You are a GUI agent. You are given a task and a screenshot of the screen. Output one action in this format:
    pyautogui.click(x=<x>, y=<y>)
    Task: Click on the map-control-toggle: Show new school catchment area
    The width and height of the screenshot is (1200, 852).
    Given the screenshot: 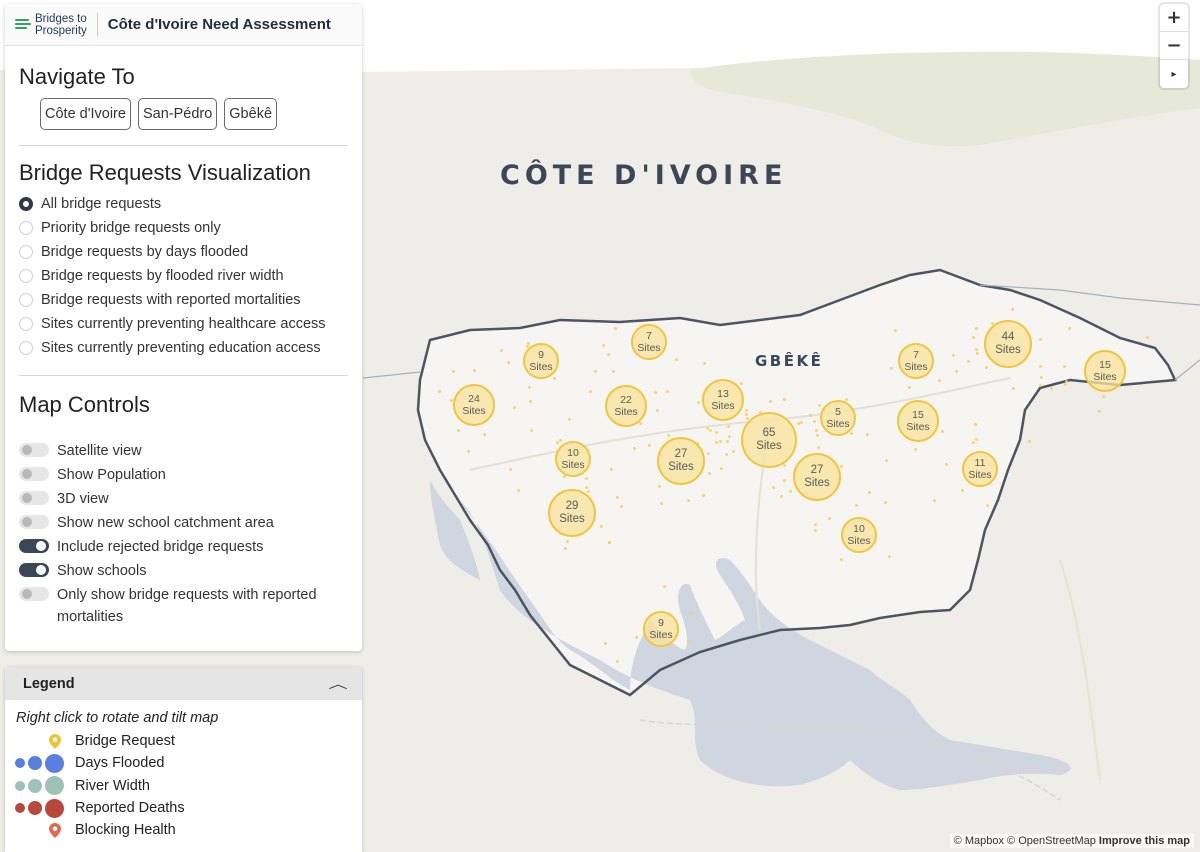 What is the action you would take?
    pyautogui.click(x=183, y=524)
    